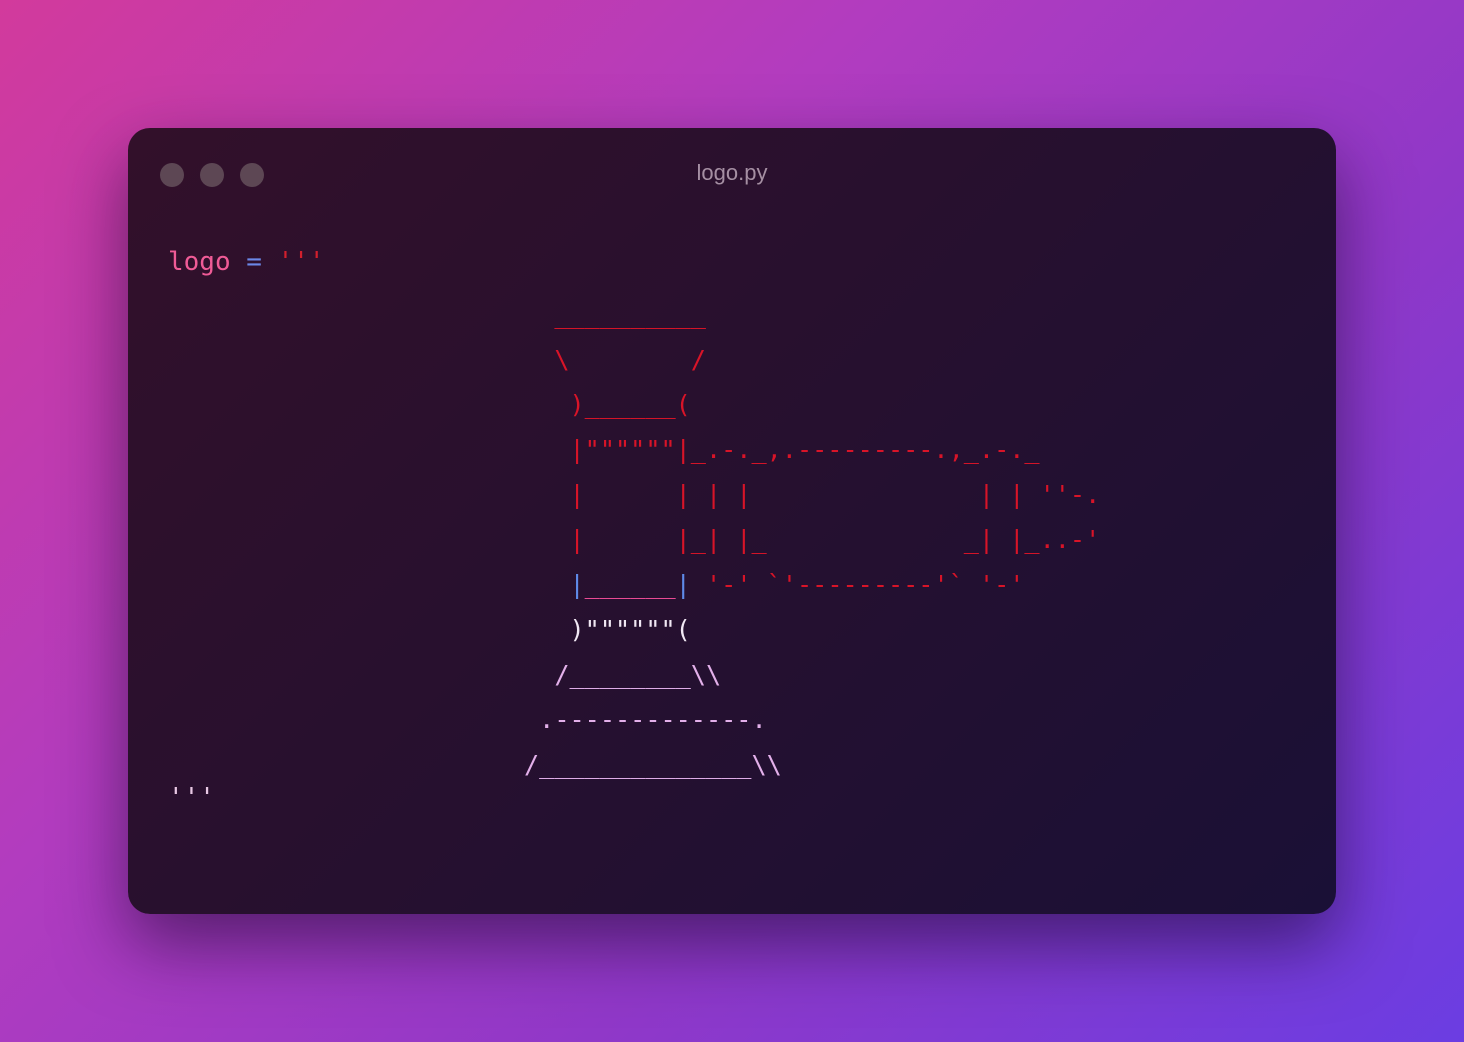  What do you see at coordinates (554, 404) in the screenshot?
I see `art-line-3a: )` at bounding box center [554, 404].